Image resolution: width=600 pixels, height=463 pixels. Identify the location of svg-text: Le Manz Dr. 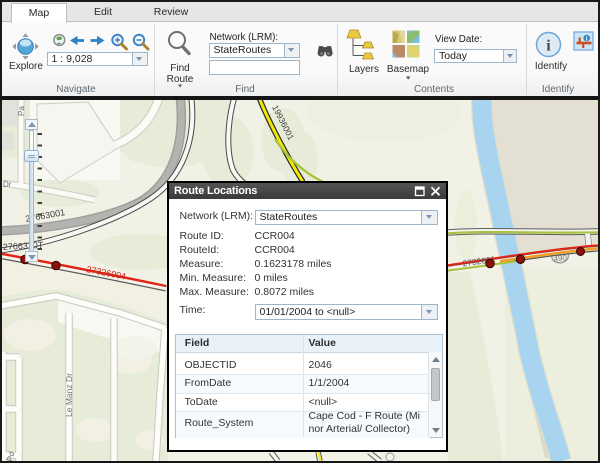
(69, 395).